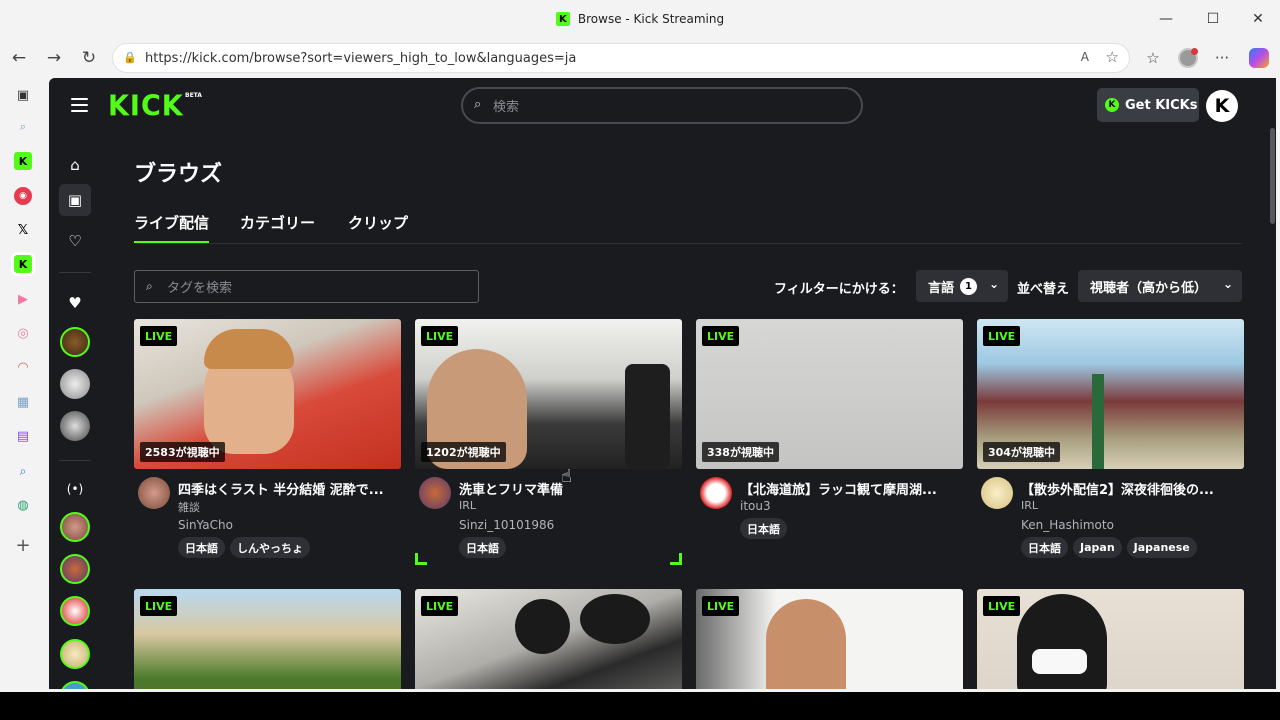 This screenshot has width=1280, height=720. I want to click on streamer-name: Ken_Hashimoto, so click(1067, 525).